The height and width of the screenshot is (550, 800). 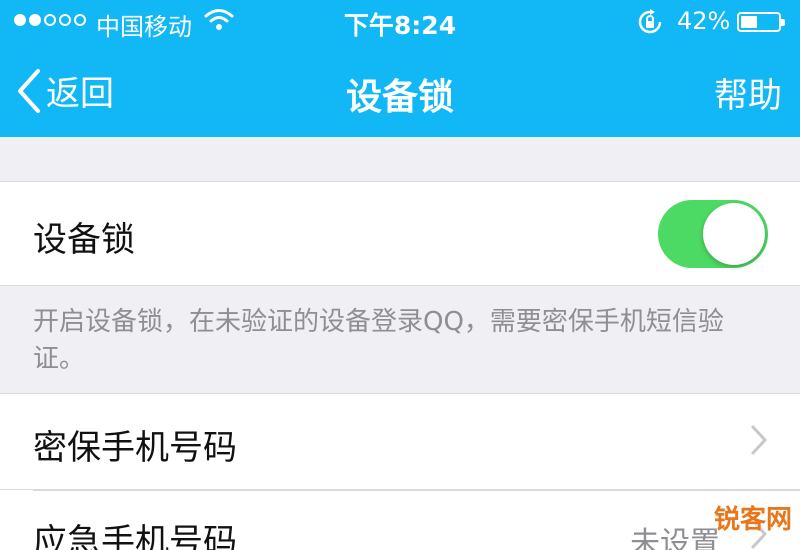 What do you see at coordinates (752, 520) in the screenshot?
I see `watermark-logo: 锐客网` at bounding box center [752, 520].